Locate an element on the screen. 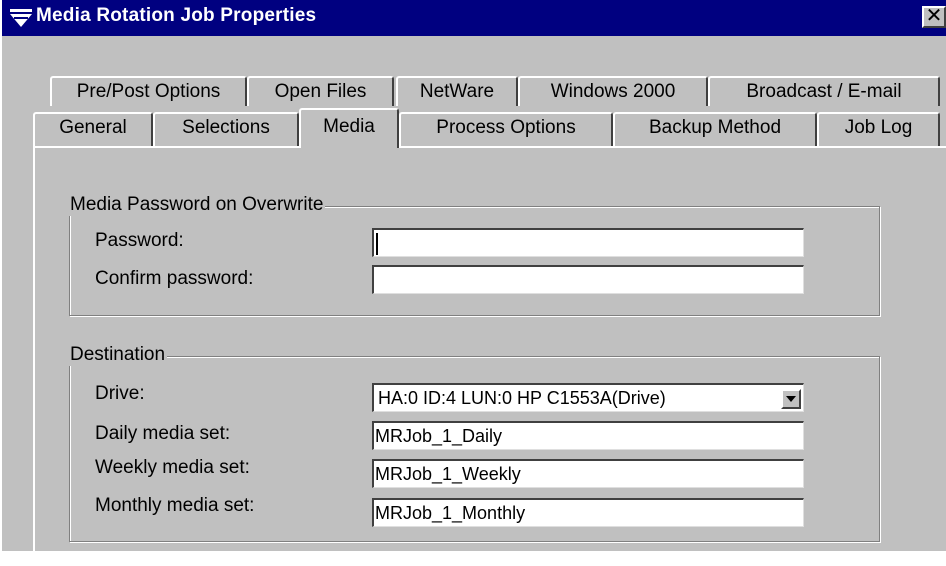 The image size is (946, 566). destination-group-legend: Destination is located at coordinates (118, 355).